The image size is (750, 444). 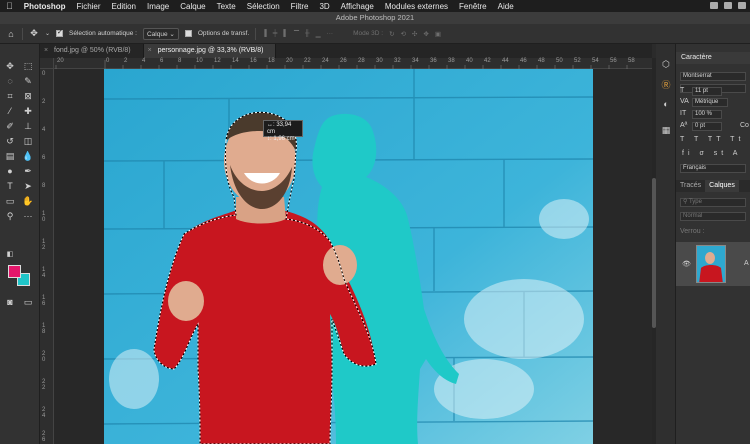 What do you see at coordinates (10, 126) in the screenshot?
I see `brush-tool-icon: ✐` at bounding box center [10, 126].